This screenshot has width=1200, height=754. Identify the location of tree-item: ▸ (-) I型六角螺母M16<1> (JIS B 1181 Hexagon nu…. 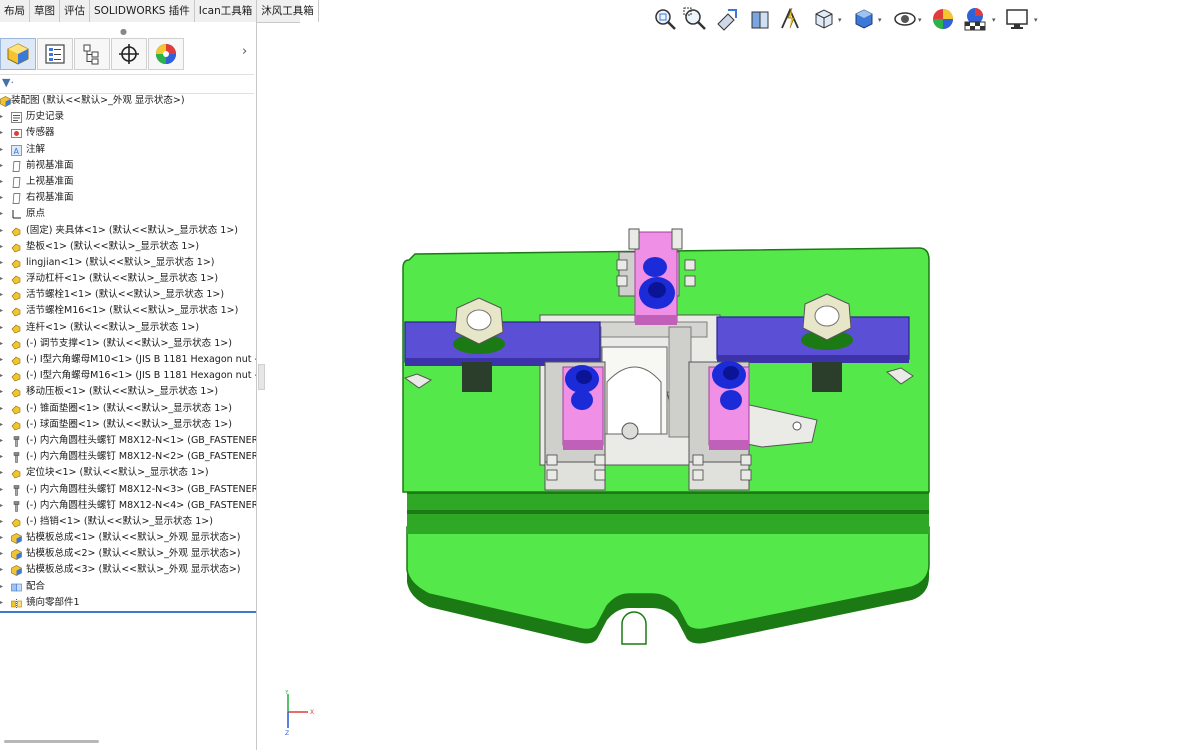
(128, 376).